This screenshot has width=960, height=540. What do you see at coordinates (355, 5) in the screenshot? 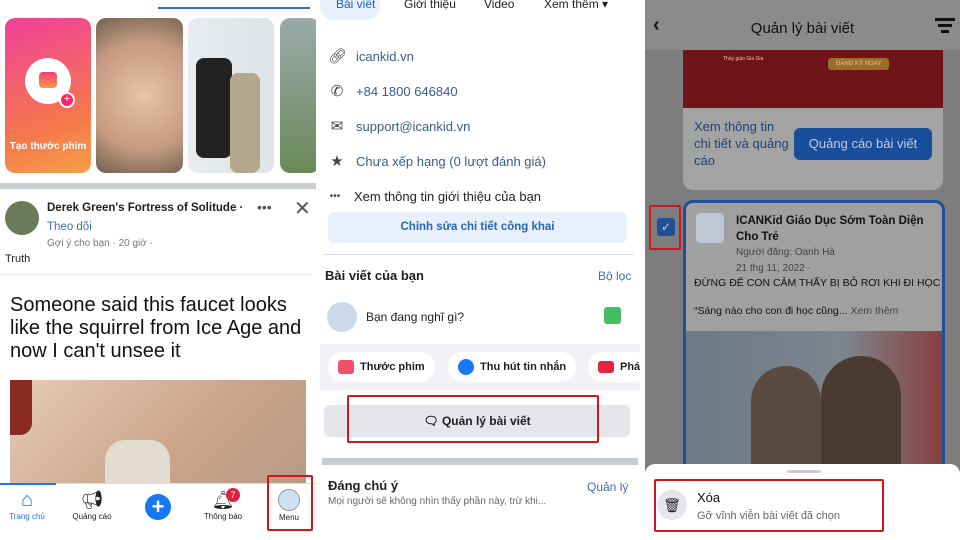
I see `tab-posts: Bài viết` at bounding box center [355, 5].